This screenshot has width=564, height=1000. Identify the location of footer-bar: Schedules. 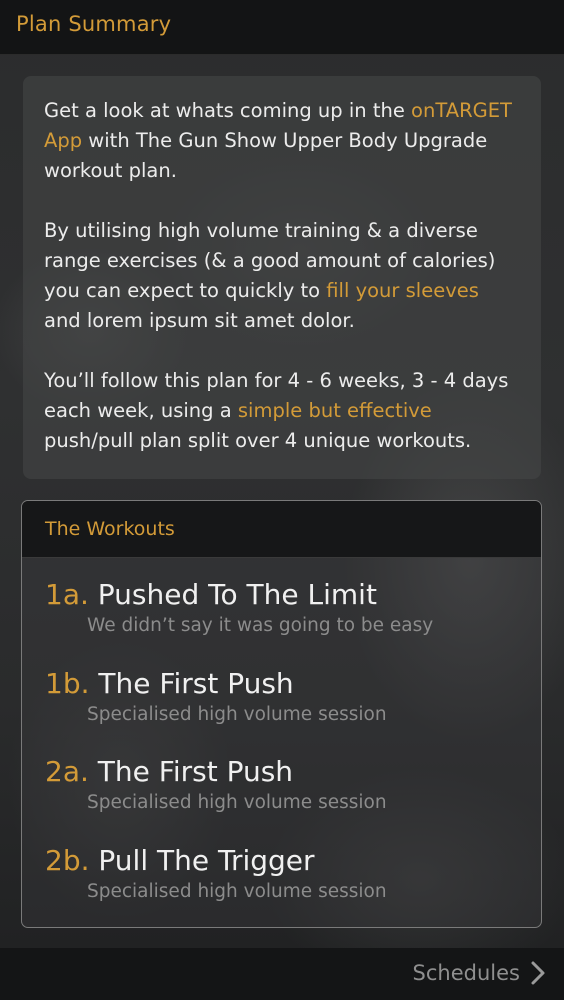
(282, 974).